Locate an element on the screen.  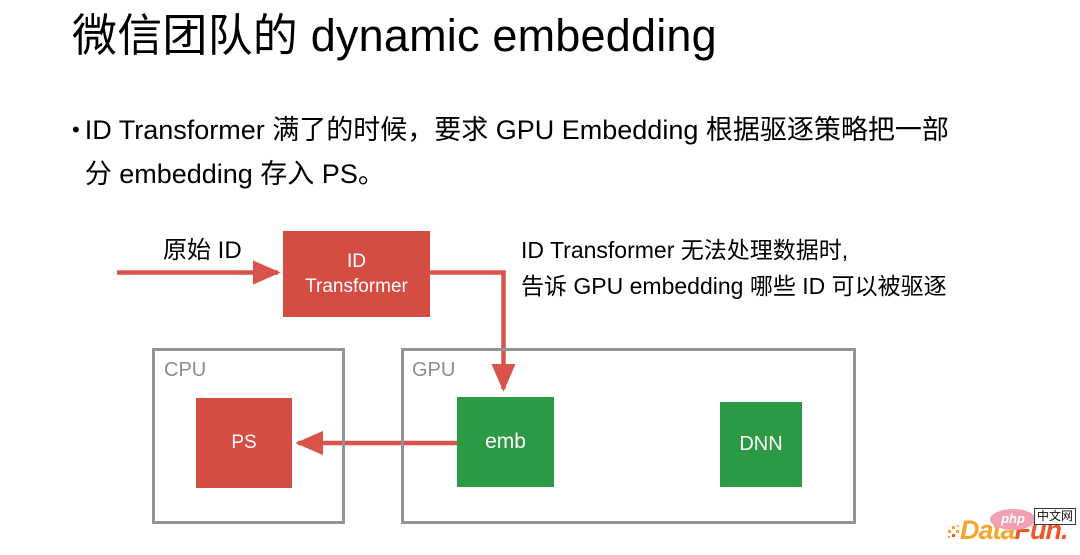
id-transformer-box: ID Transformer is located at coordinates (356, 274).